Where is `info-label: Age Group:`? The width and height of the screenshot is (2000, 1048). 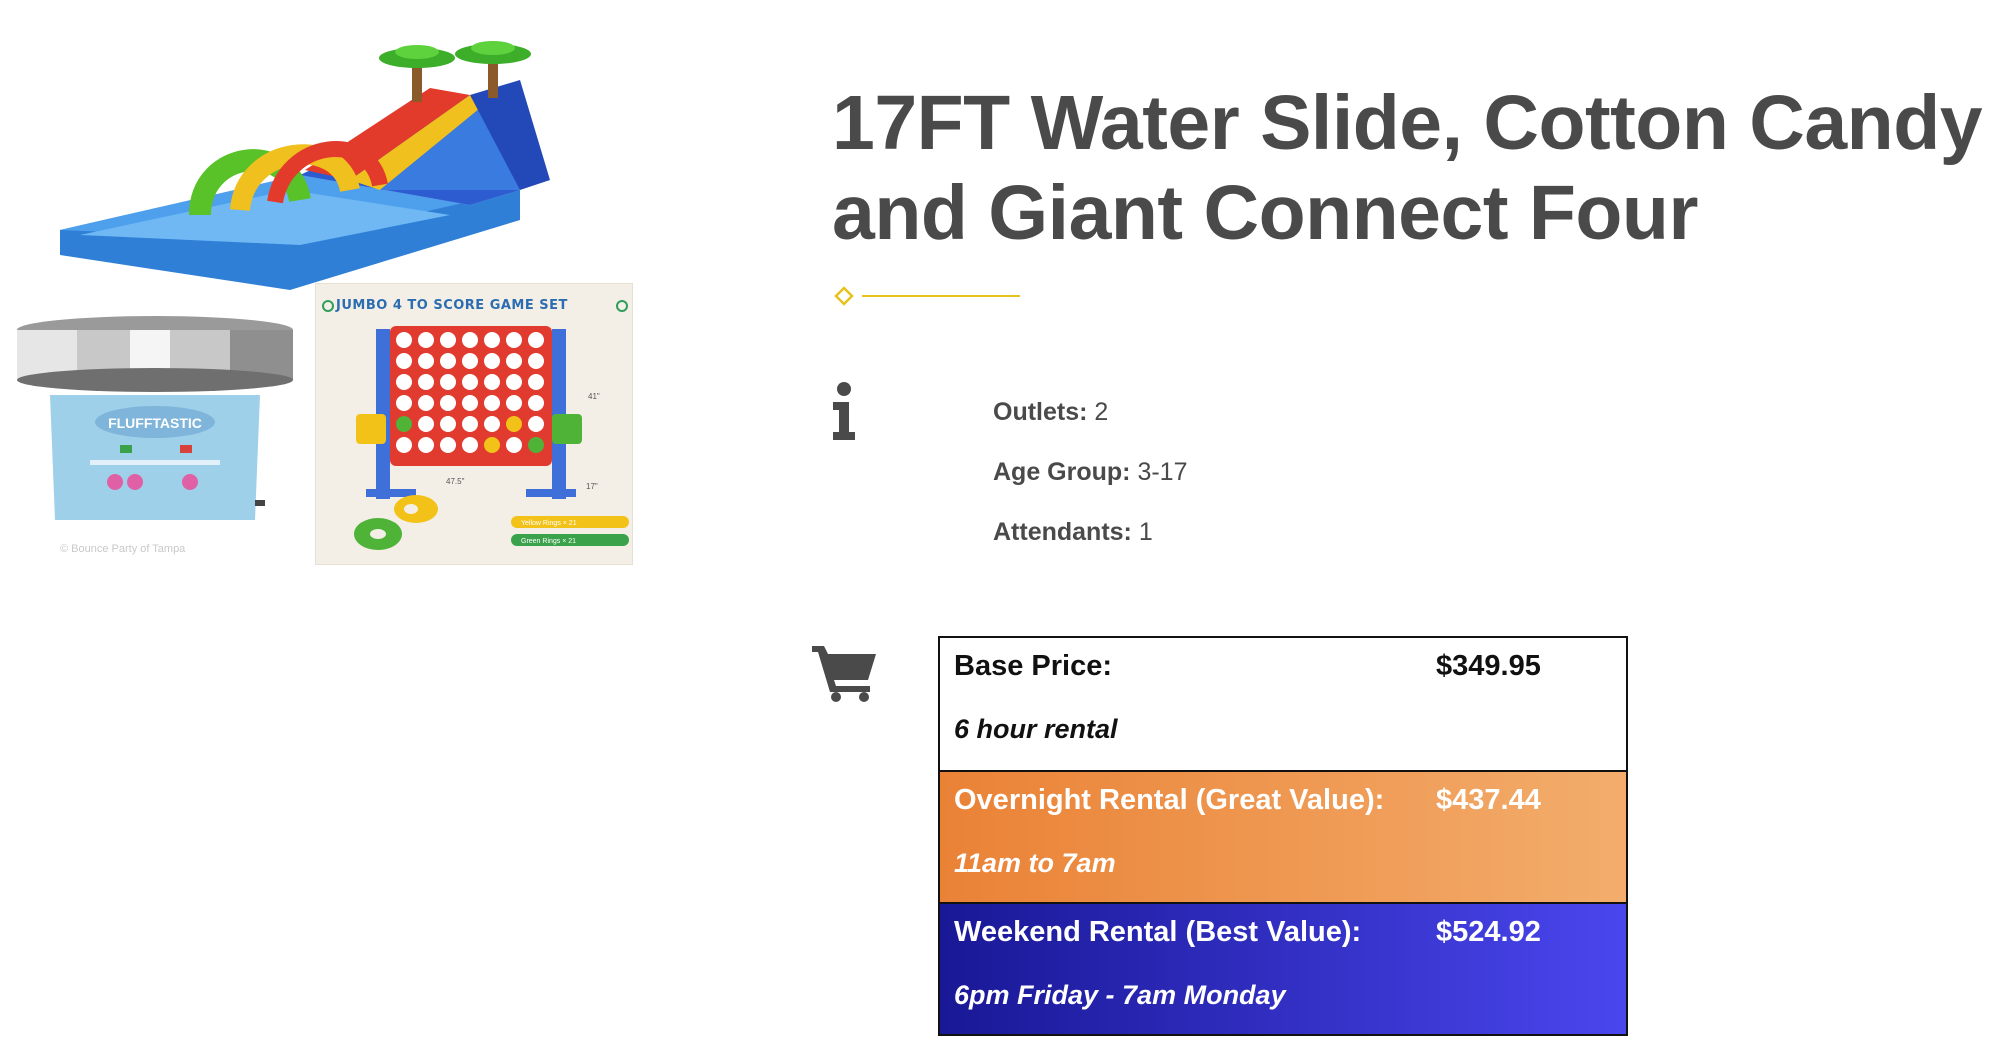 info-label: Age Group: is located at coordinates (1062, 472).